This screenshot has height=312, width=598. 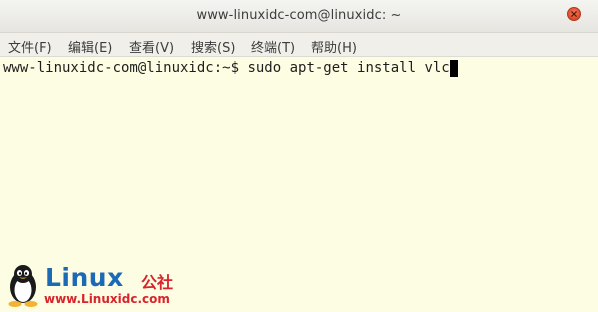 I want to click on site-watermark: Linux 公社 www.Linuxidc.com, so click(x=104, y=285).